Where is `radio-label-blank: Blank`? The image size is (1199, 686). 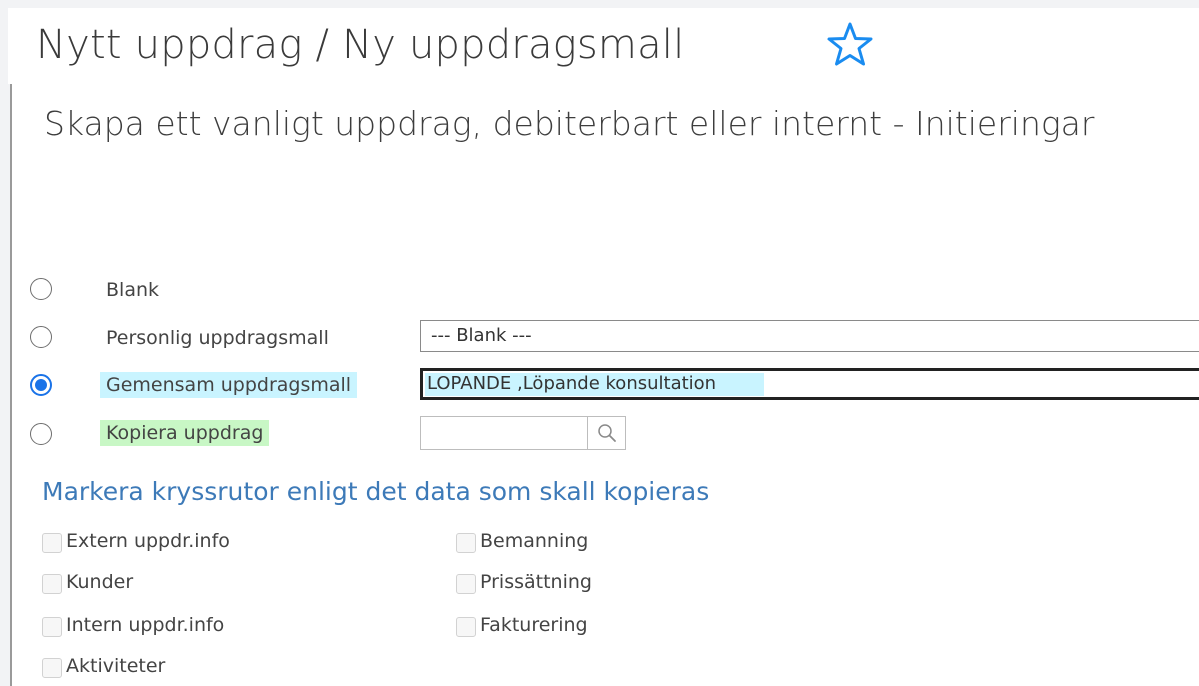 radio-label-blank: Blank is located at coordinates (133, 290).